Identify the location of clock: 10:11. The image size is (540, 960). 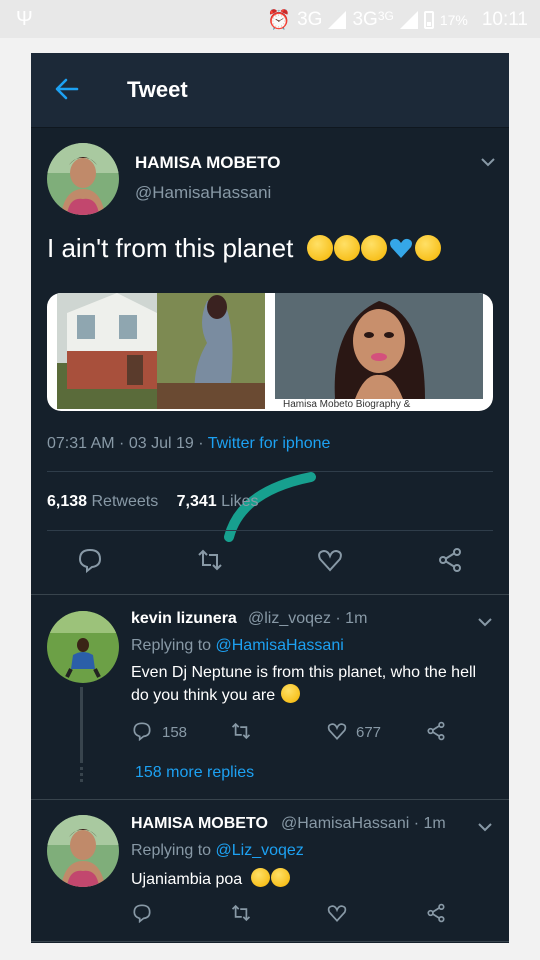
(504, 19).